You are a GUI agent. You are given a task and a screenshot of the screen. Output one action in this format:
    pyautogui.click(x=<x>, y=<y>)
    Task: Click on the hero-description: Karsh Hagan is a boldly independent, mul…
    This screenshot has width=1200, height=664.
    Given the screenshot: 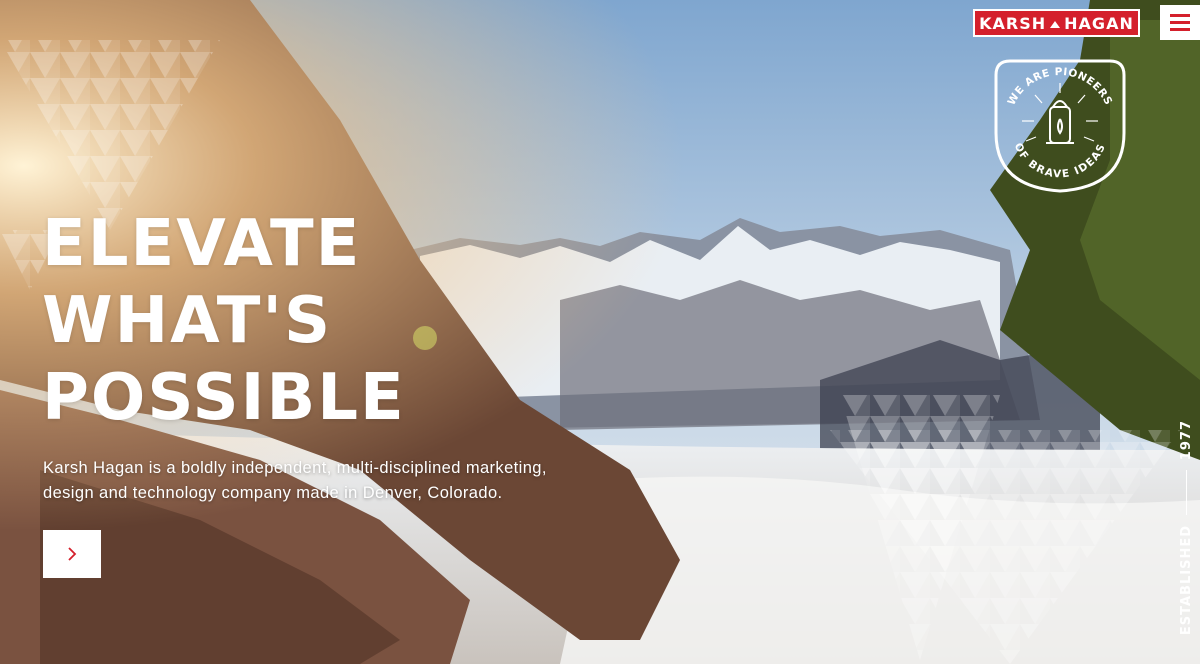 What is the action you would take?
    pyautogui.click(x=343, y=481)
    